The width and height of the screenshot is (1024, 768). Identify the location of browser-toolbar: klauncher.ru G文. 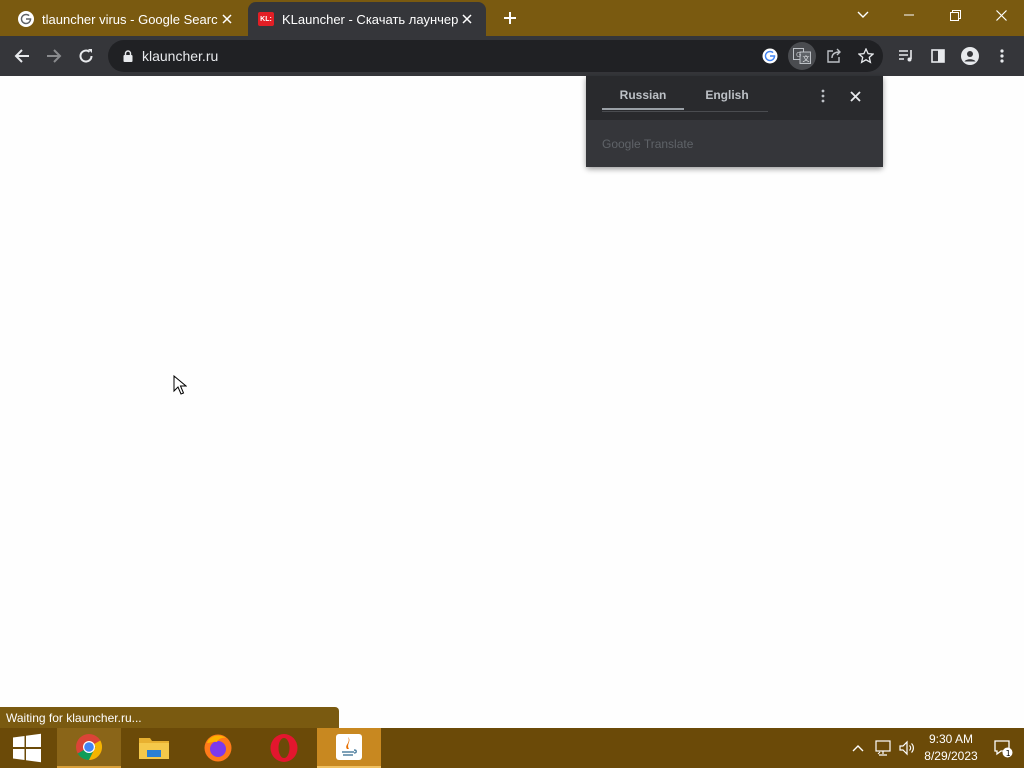
(512, 56).